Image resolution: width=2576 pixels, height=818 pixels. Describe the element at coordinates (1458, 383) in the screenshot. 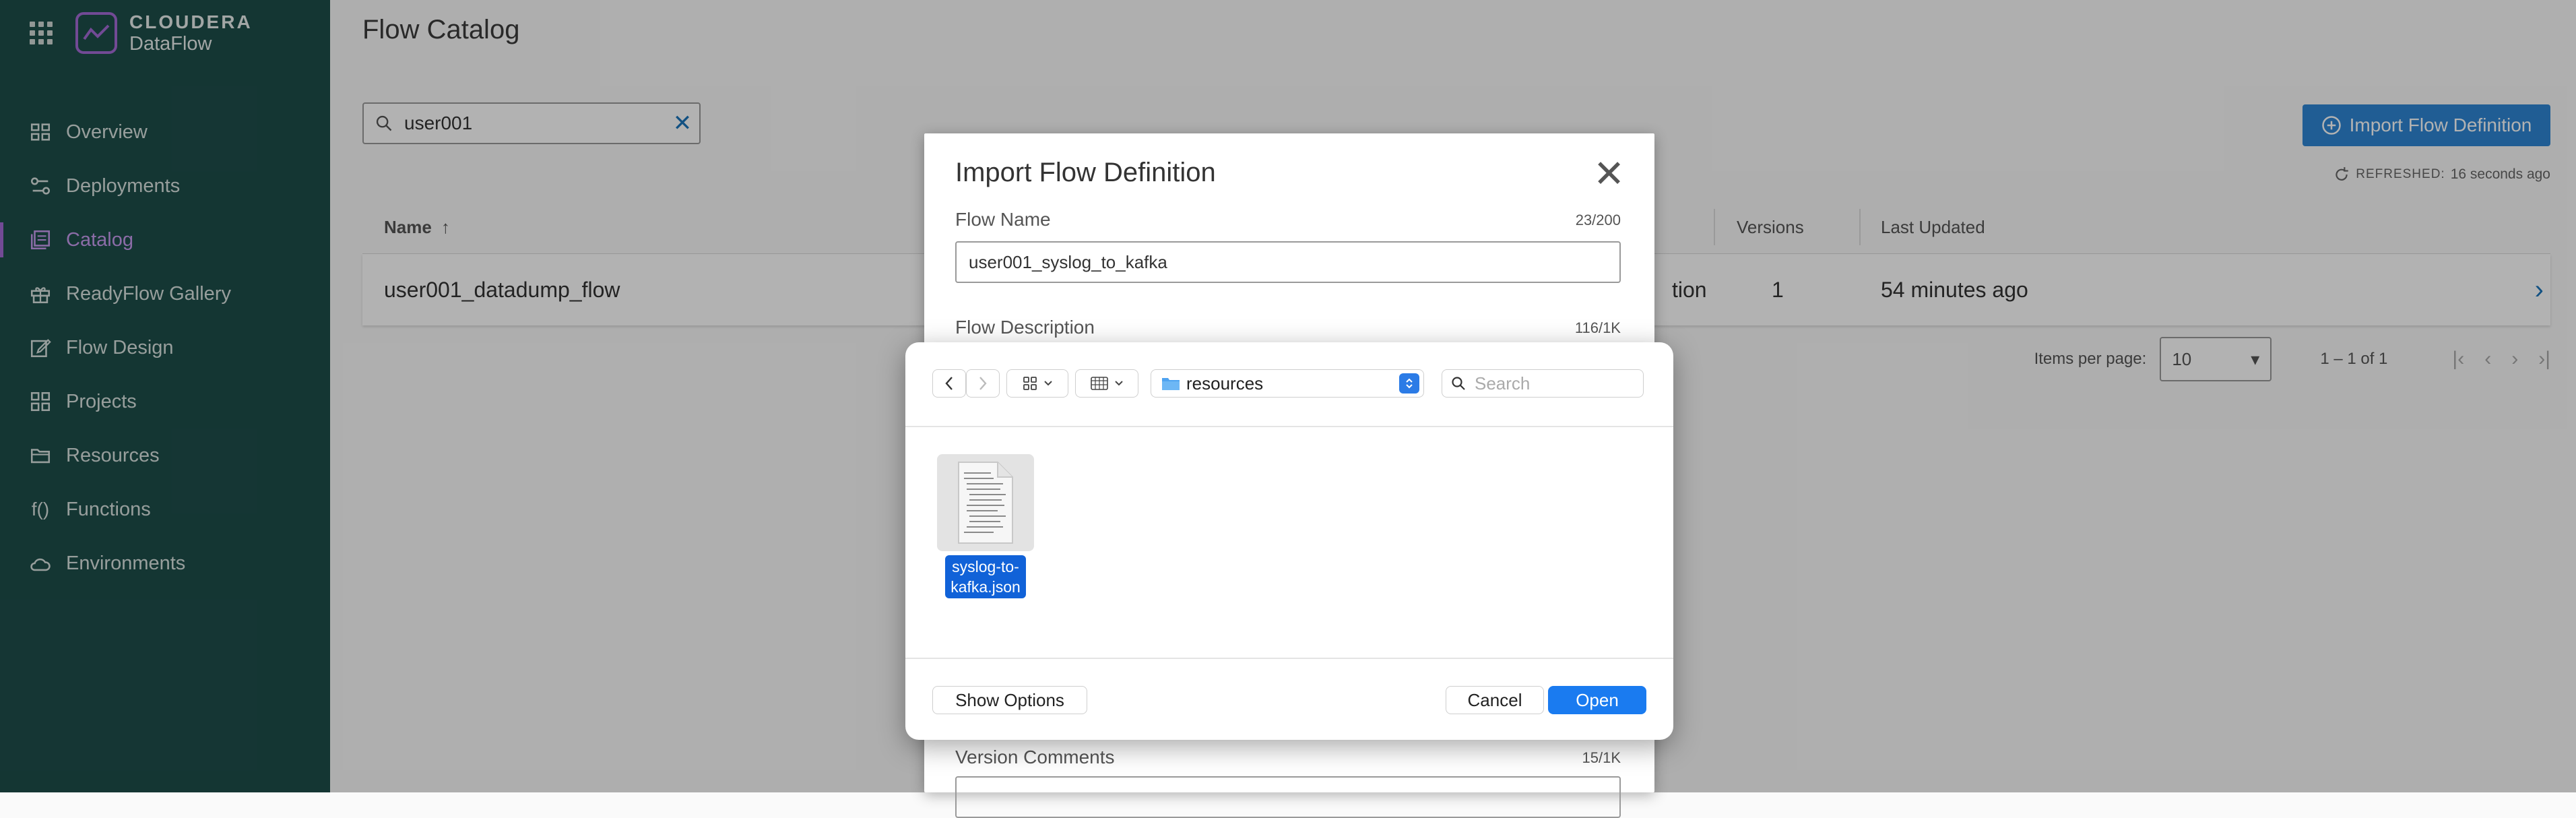

I see `search-icon` at that location.